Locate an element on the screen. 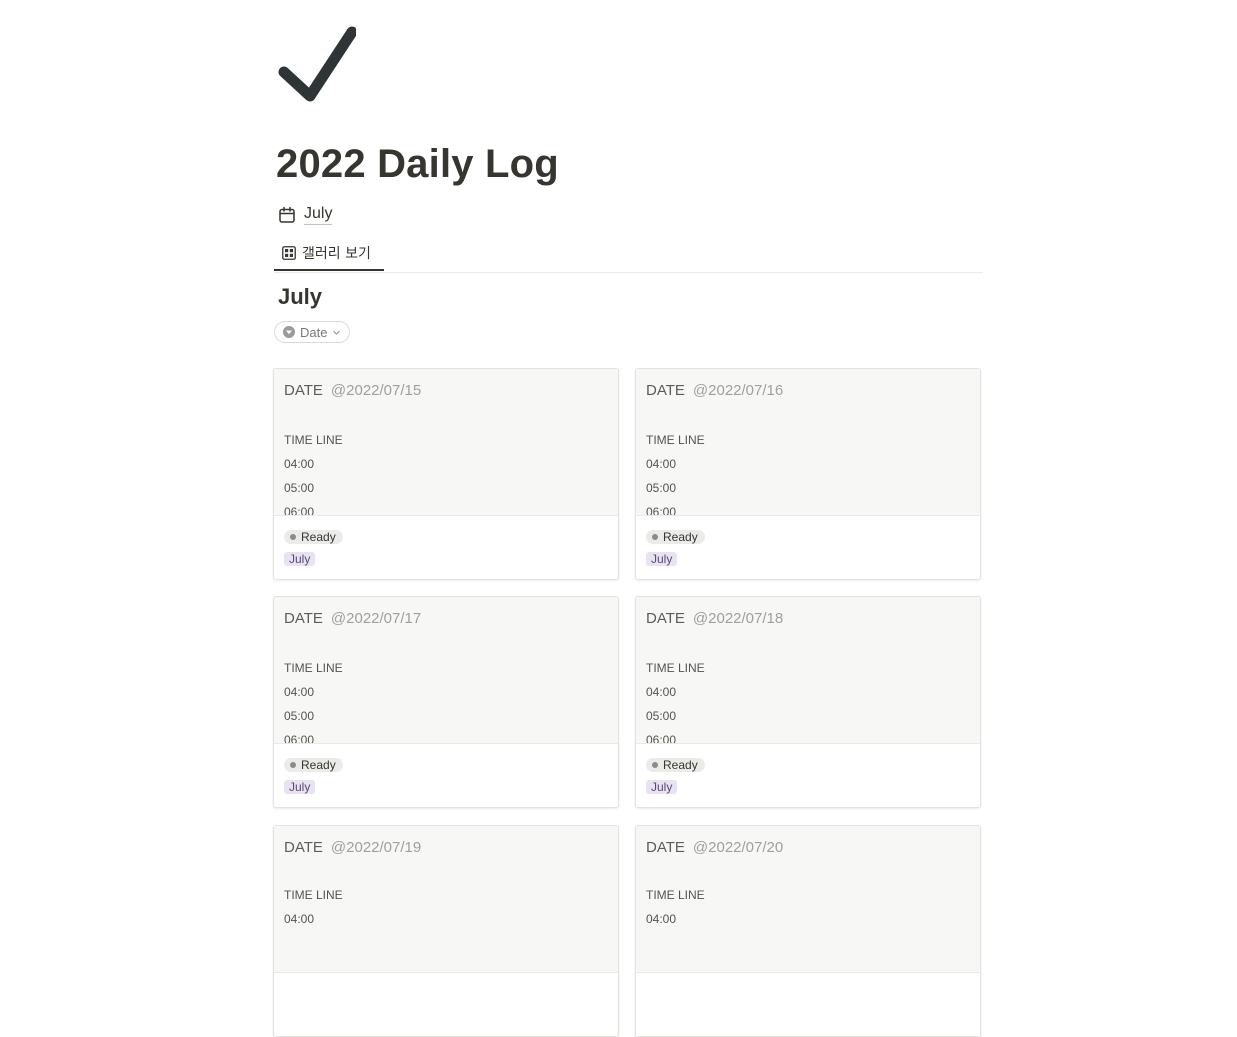  date-value: @2022/07/16 is located at coordinates (738, 390).